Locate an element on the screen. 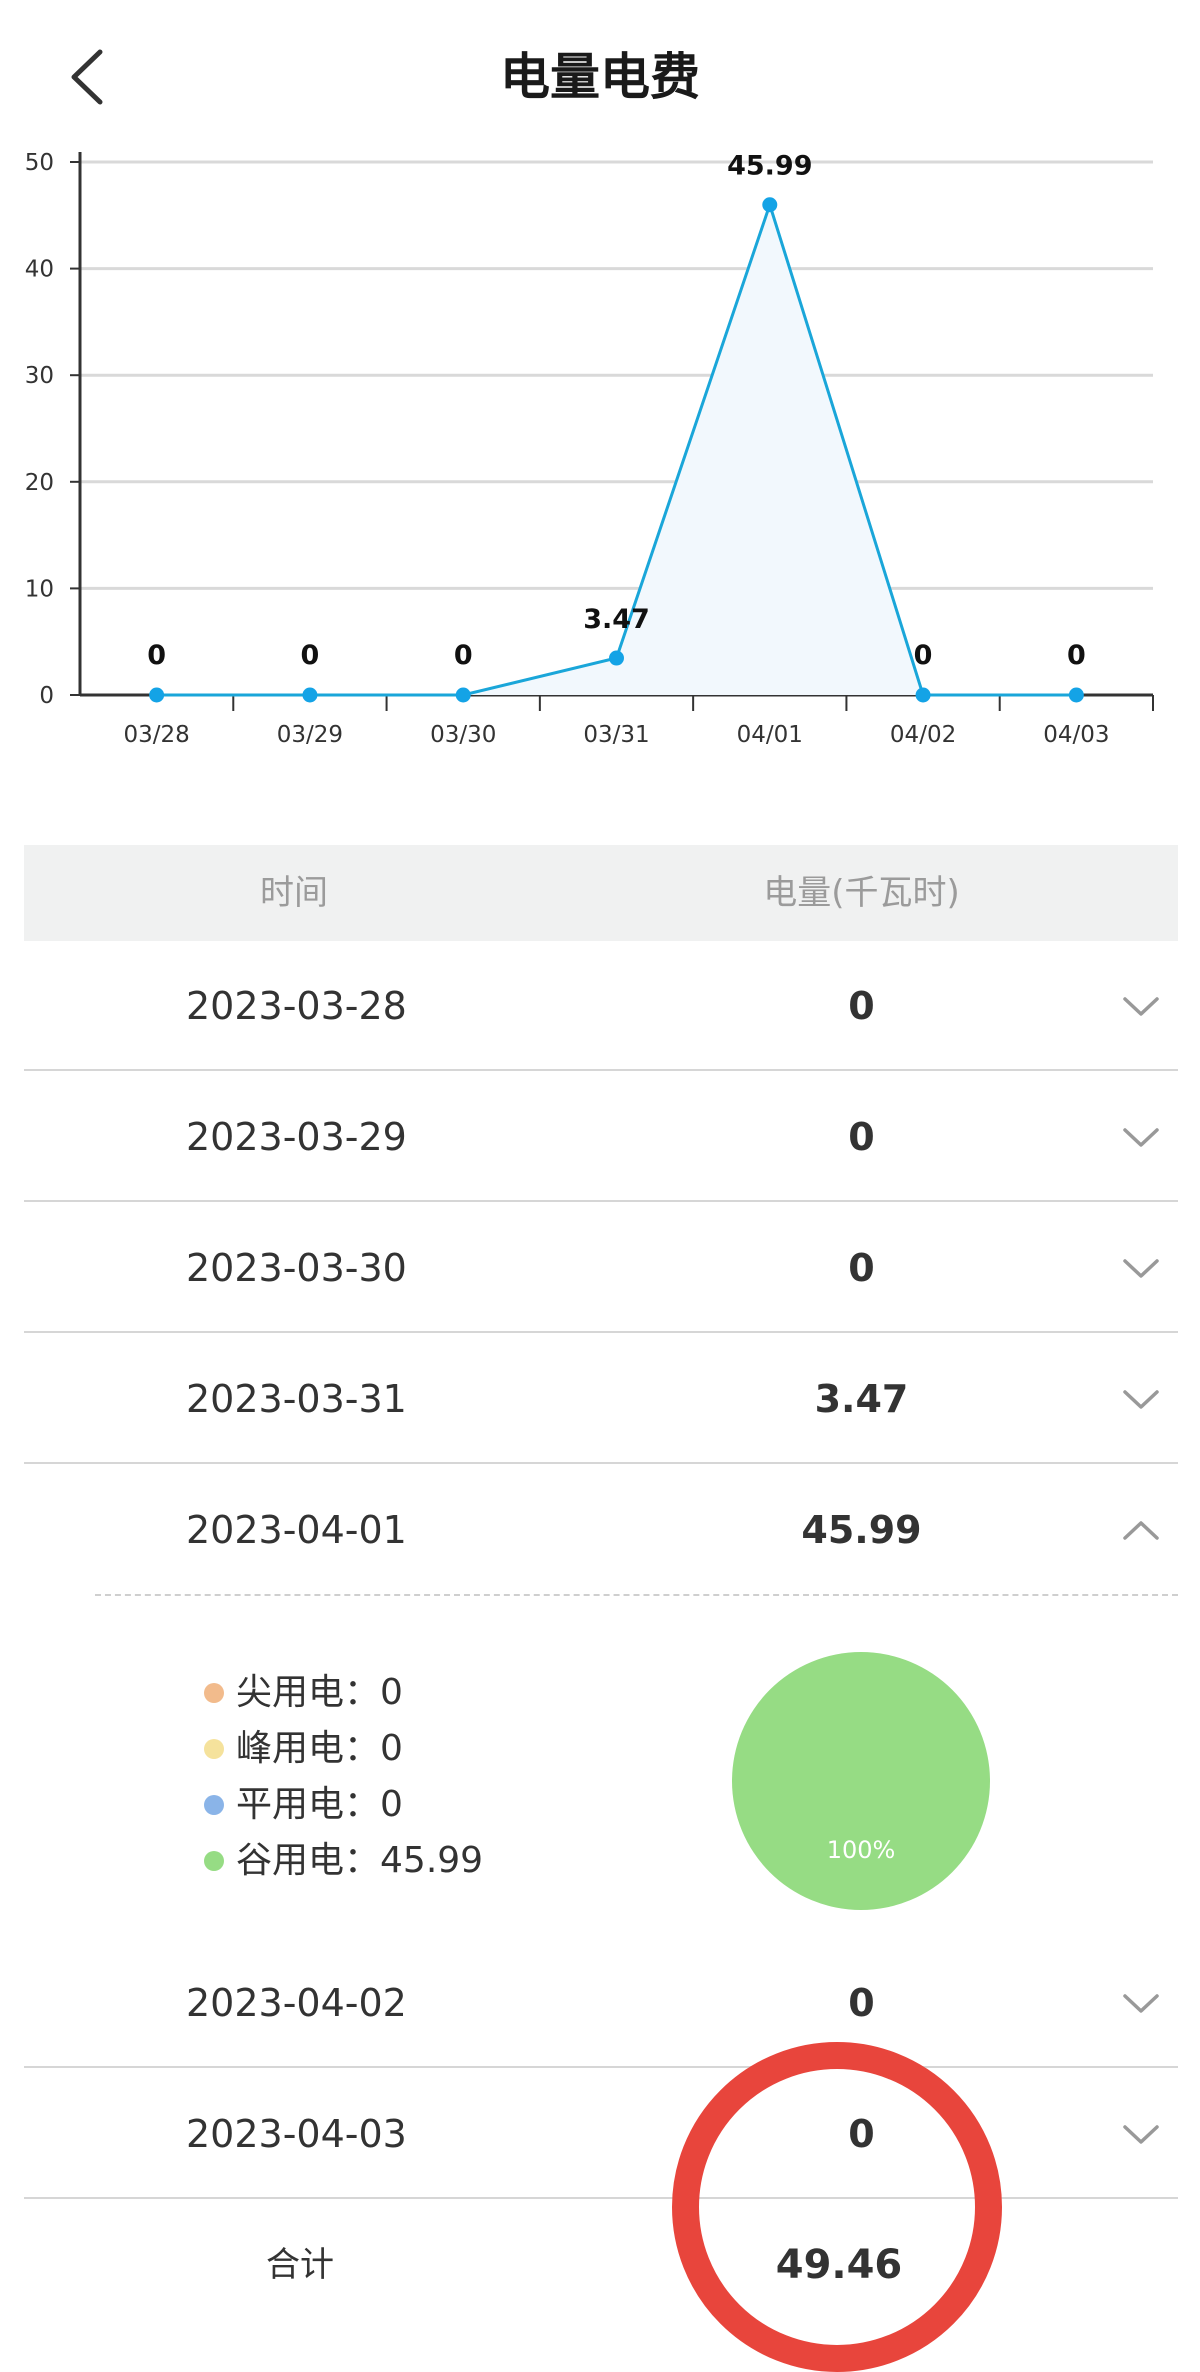  legend-item-peak: 峰用电：0 is located at coordinates (341, 1749).